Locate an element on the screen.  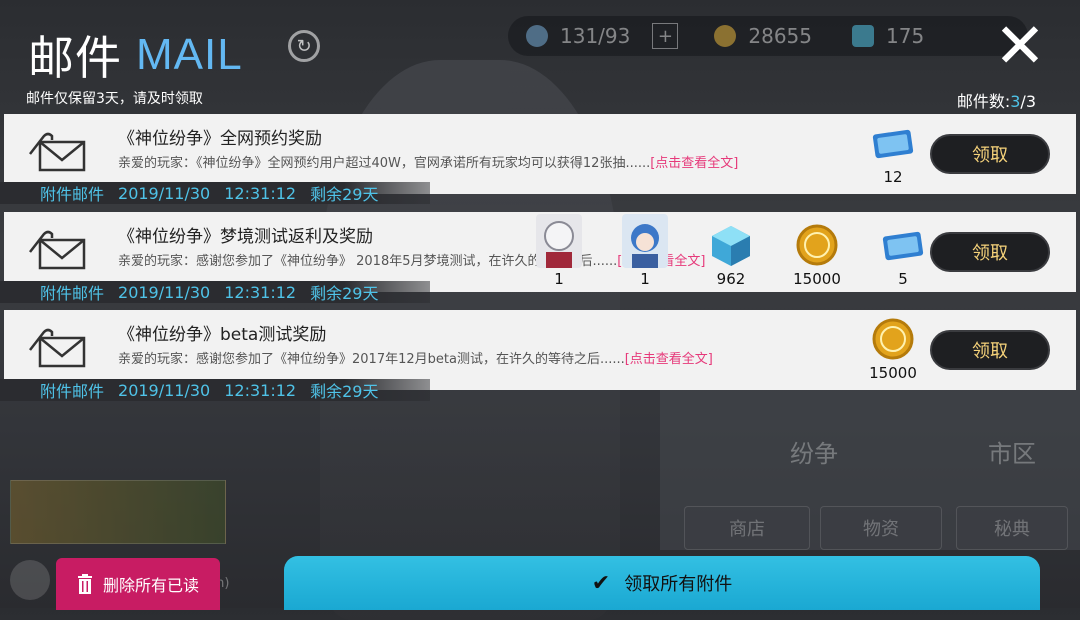
refresh-icon: ↻ is located at coordinates (304, 46).